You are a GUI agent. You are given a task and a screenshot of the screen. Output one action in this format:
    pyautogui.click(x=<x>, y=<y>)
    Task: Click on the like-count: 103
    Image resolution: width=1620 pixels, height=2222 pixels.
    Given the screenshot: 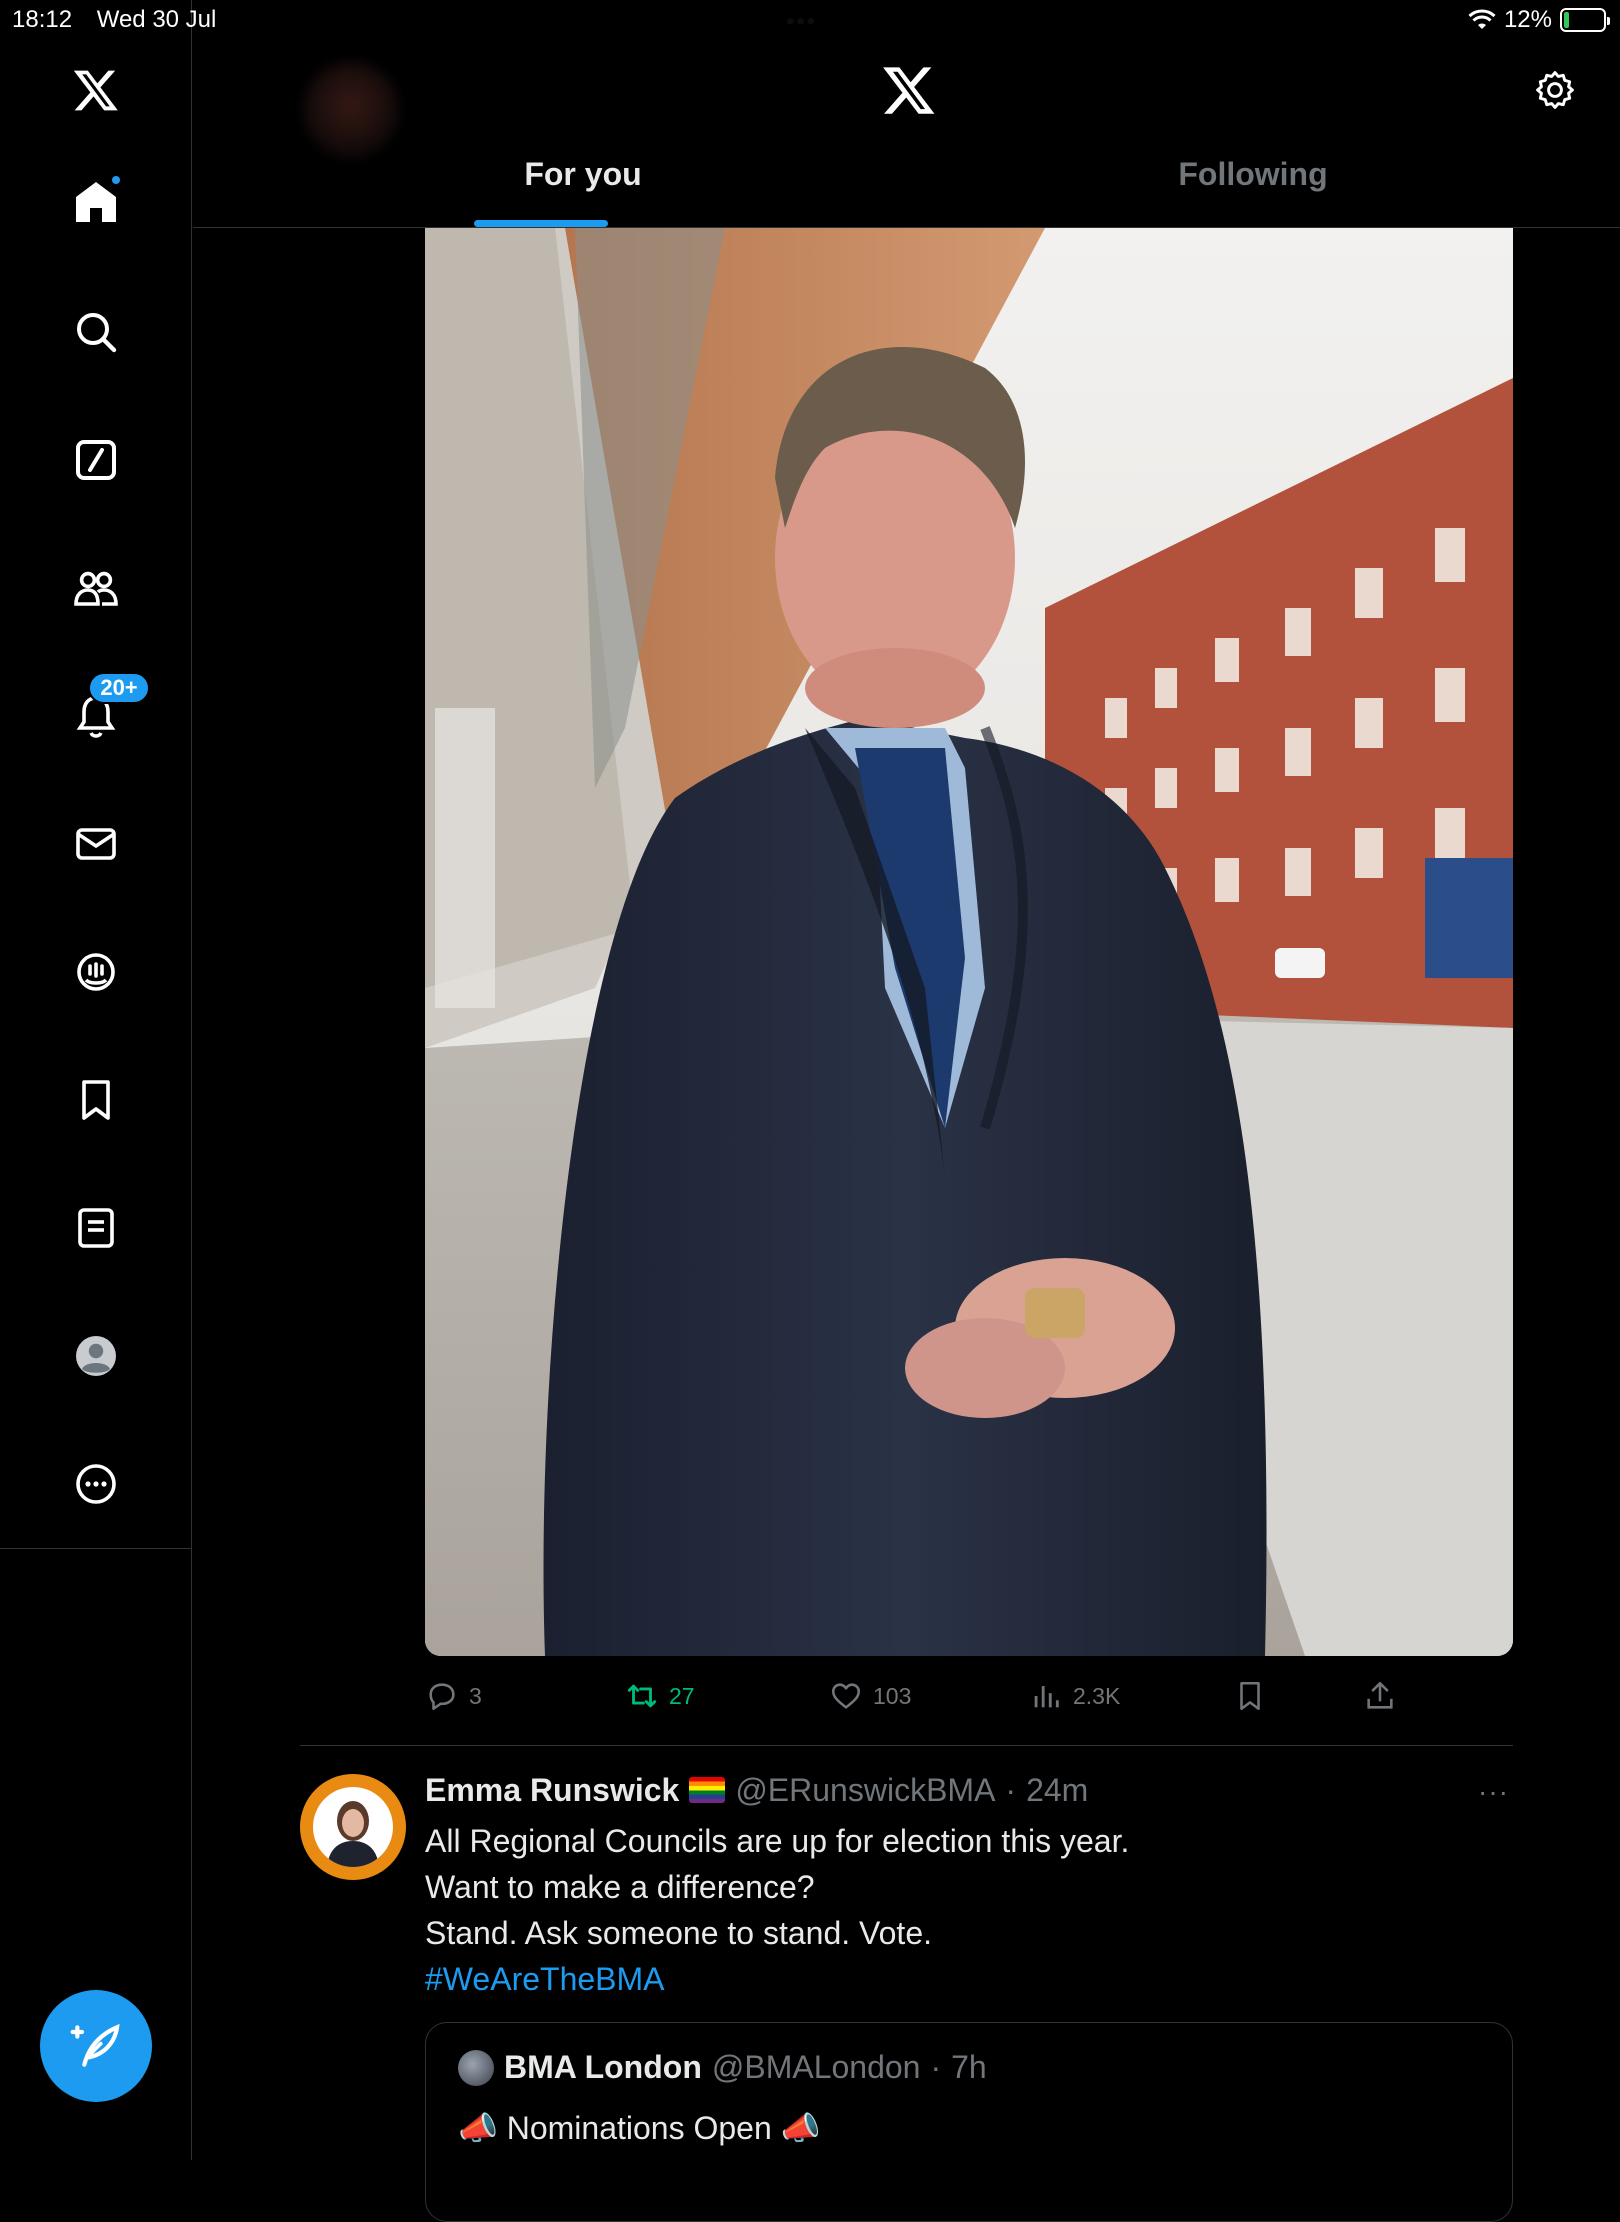 What is the action you would take?
    pyautogui.click(x=892, y=1695)
    